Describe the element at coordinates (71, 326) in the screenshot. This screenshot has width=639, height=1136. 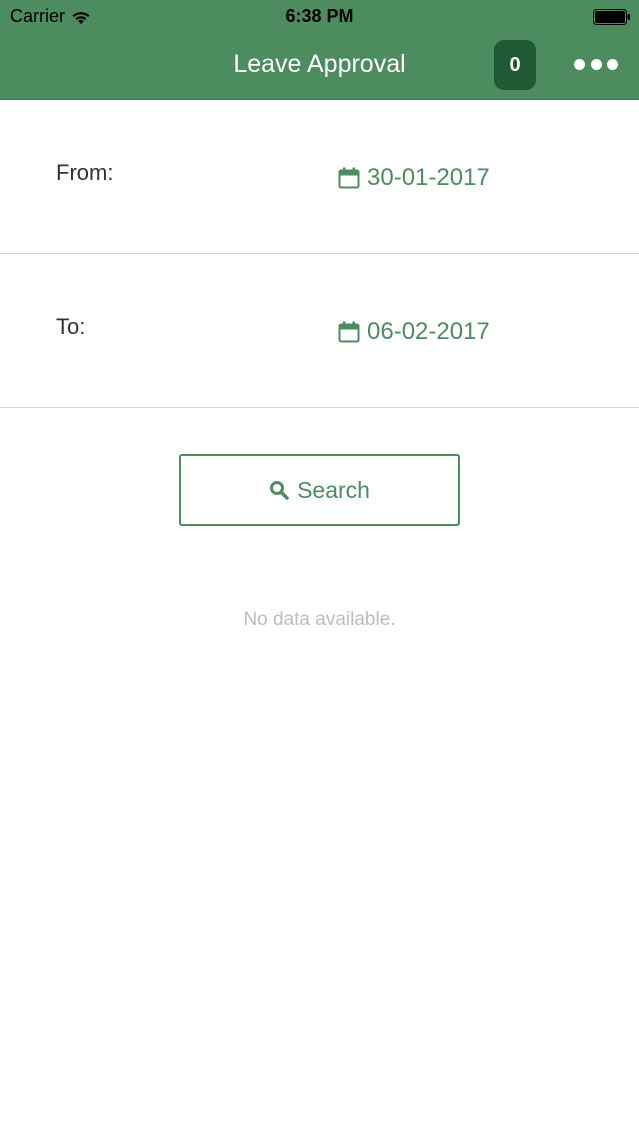
I see `to-label: To:` at that location.